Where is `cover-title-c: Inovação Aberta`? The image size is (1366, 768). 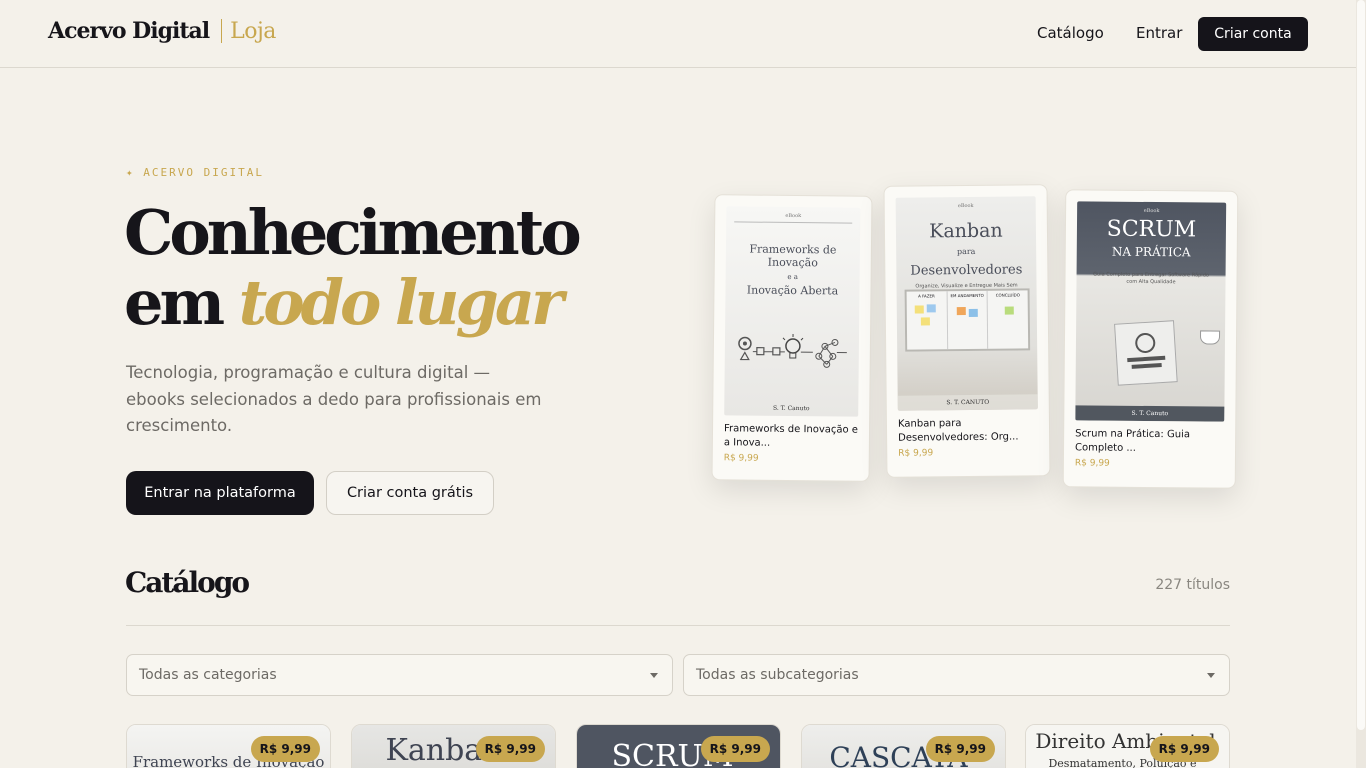
cover-title-c: Inovação Aberta is located at coordinates (792, 290).